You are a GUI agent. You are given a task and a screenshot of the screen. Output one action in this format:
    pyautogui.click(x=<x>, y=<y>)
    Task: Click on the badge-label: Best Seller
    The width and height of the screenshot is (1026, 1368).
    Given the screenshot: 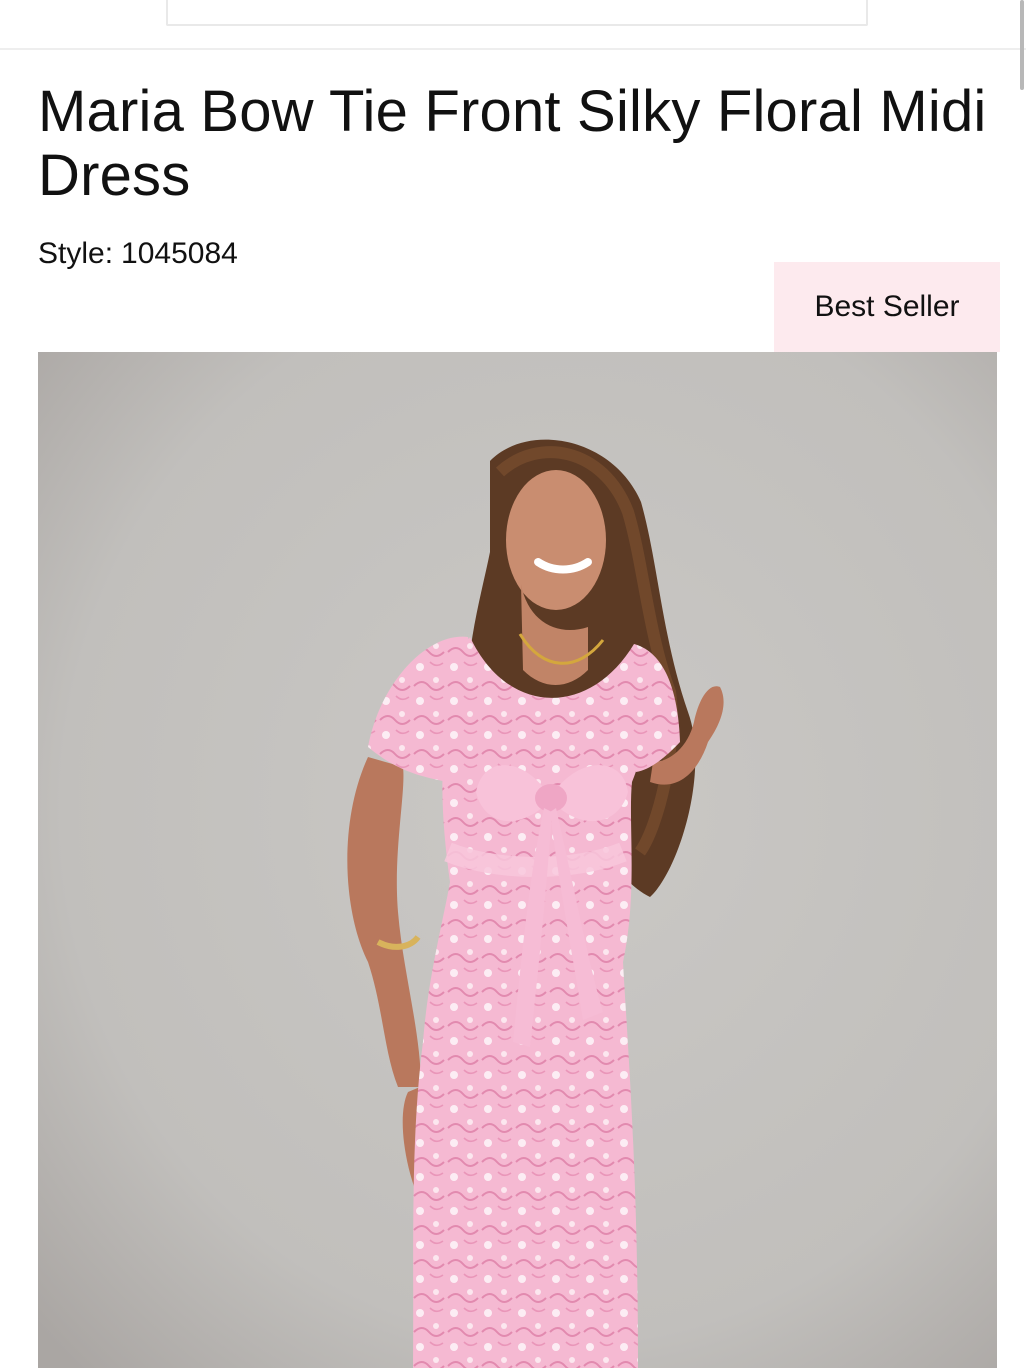 What is the action you would take?
    pyautogui.click(x=887, y=306)
    